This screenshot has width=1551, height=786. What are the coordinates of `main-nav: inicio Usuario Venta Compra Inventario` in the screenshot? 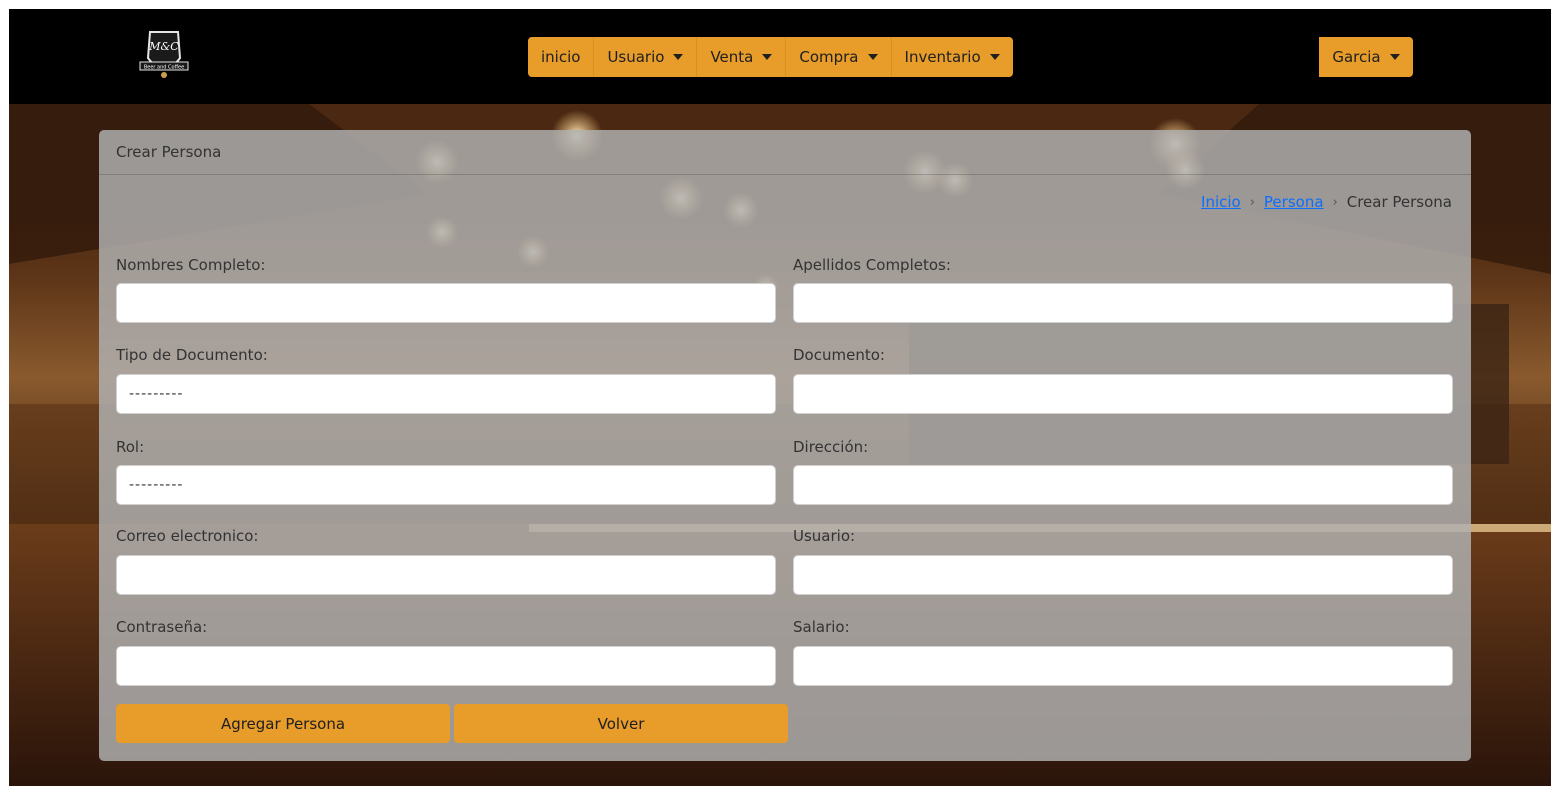 It's located at (770, 57).